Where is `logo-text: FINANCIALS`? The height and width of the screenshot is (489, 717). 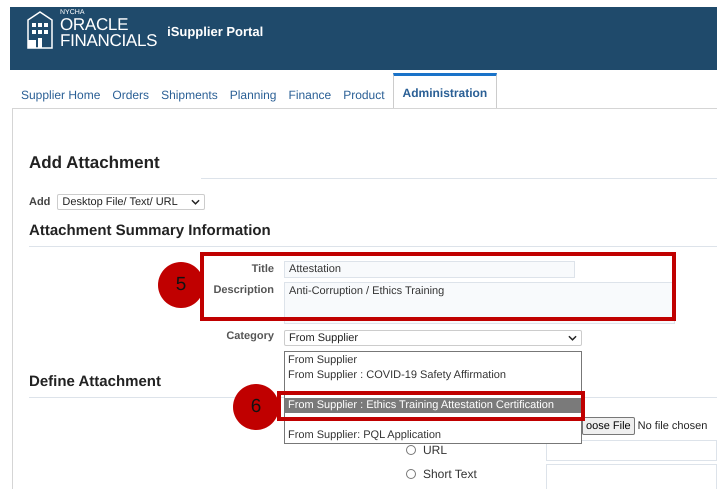
logo-text: FINANCIALS is located at coordinates (109, 41).